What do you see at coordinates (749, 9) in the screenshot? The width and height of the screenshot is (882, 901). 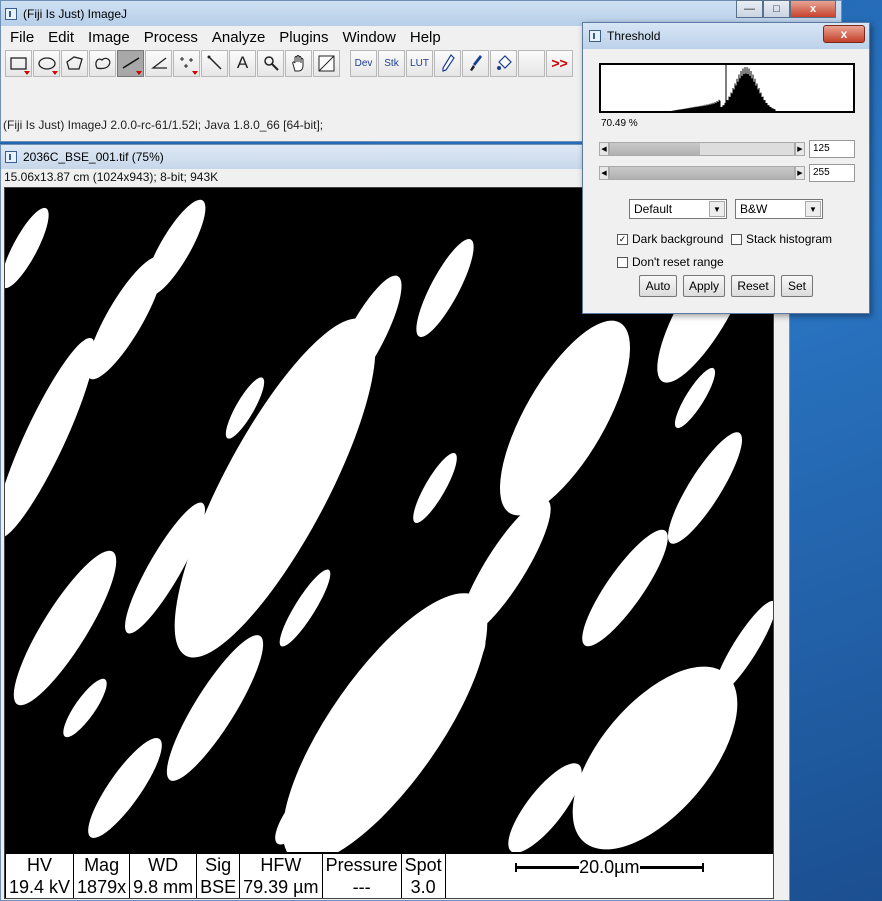 I see `minimize-button: —` at bounding box center [749, 9].